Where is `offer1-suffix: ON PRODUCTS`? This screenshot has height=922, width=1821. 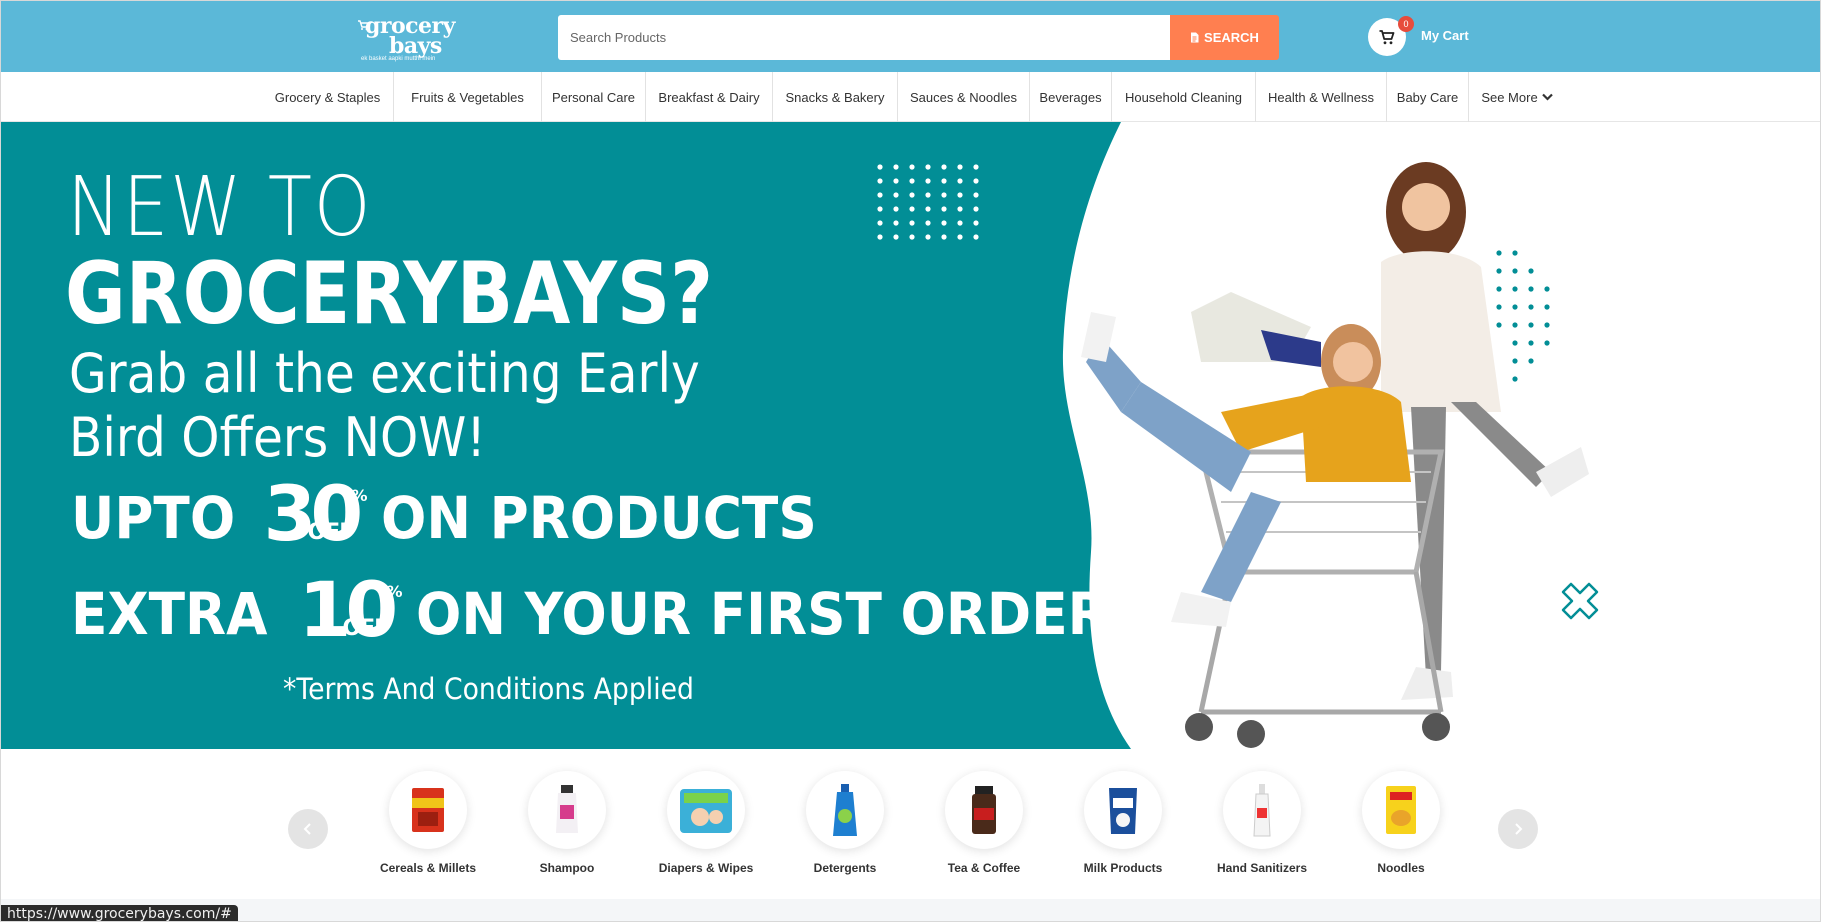
offer1-suffix: ON PRODUCTS is located at coordinates (599, 518).